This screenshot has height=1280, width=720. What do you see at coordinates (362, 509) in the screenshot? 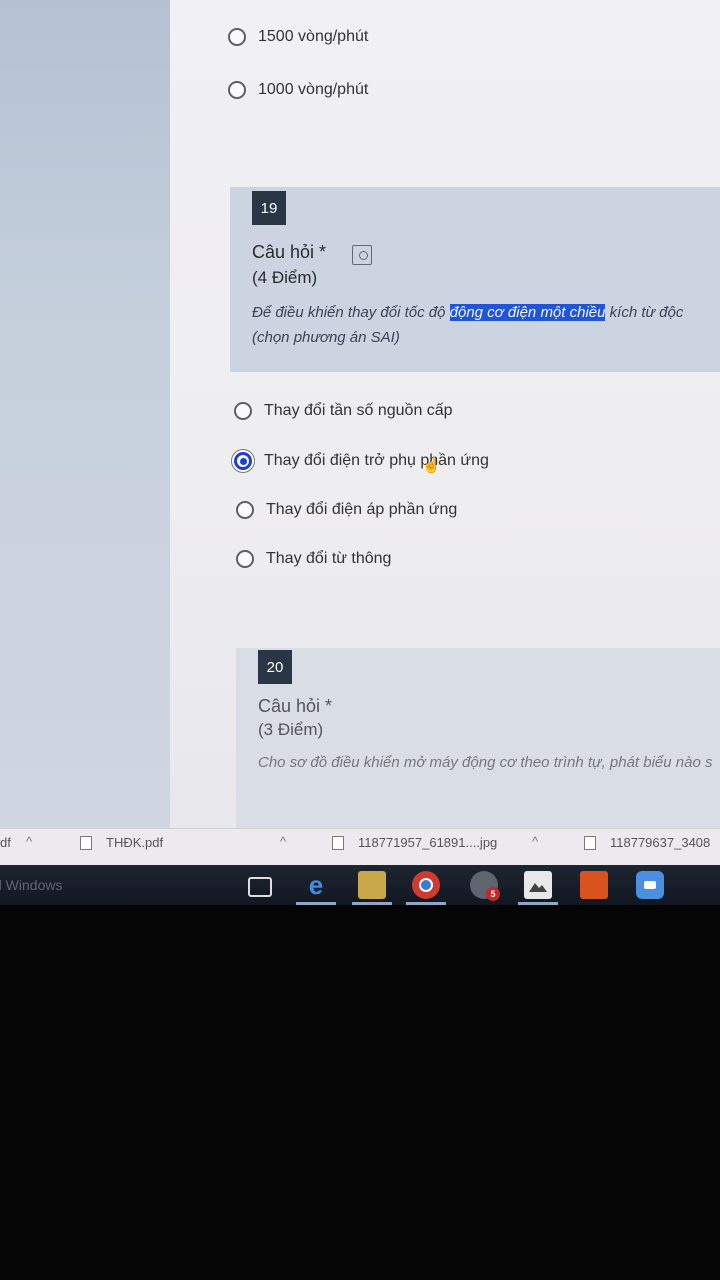
I see `option-label: Thay đổi điện áp phần ứng` at bounding box center [362, 509].